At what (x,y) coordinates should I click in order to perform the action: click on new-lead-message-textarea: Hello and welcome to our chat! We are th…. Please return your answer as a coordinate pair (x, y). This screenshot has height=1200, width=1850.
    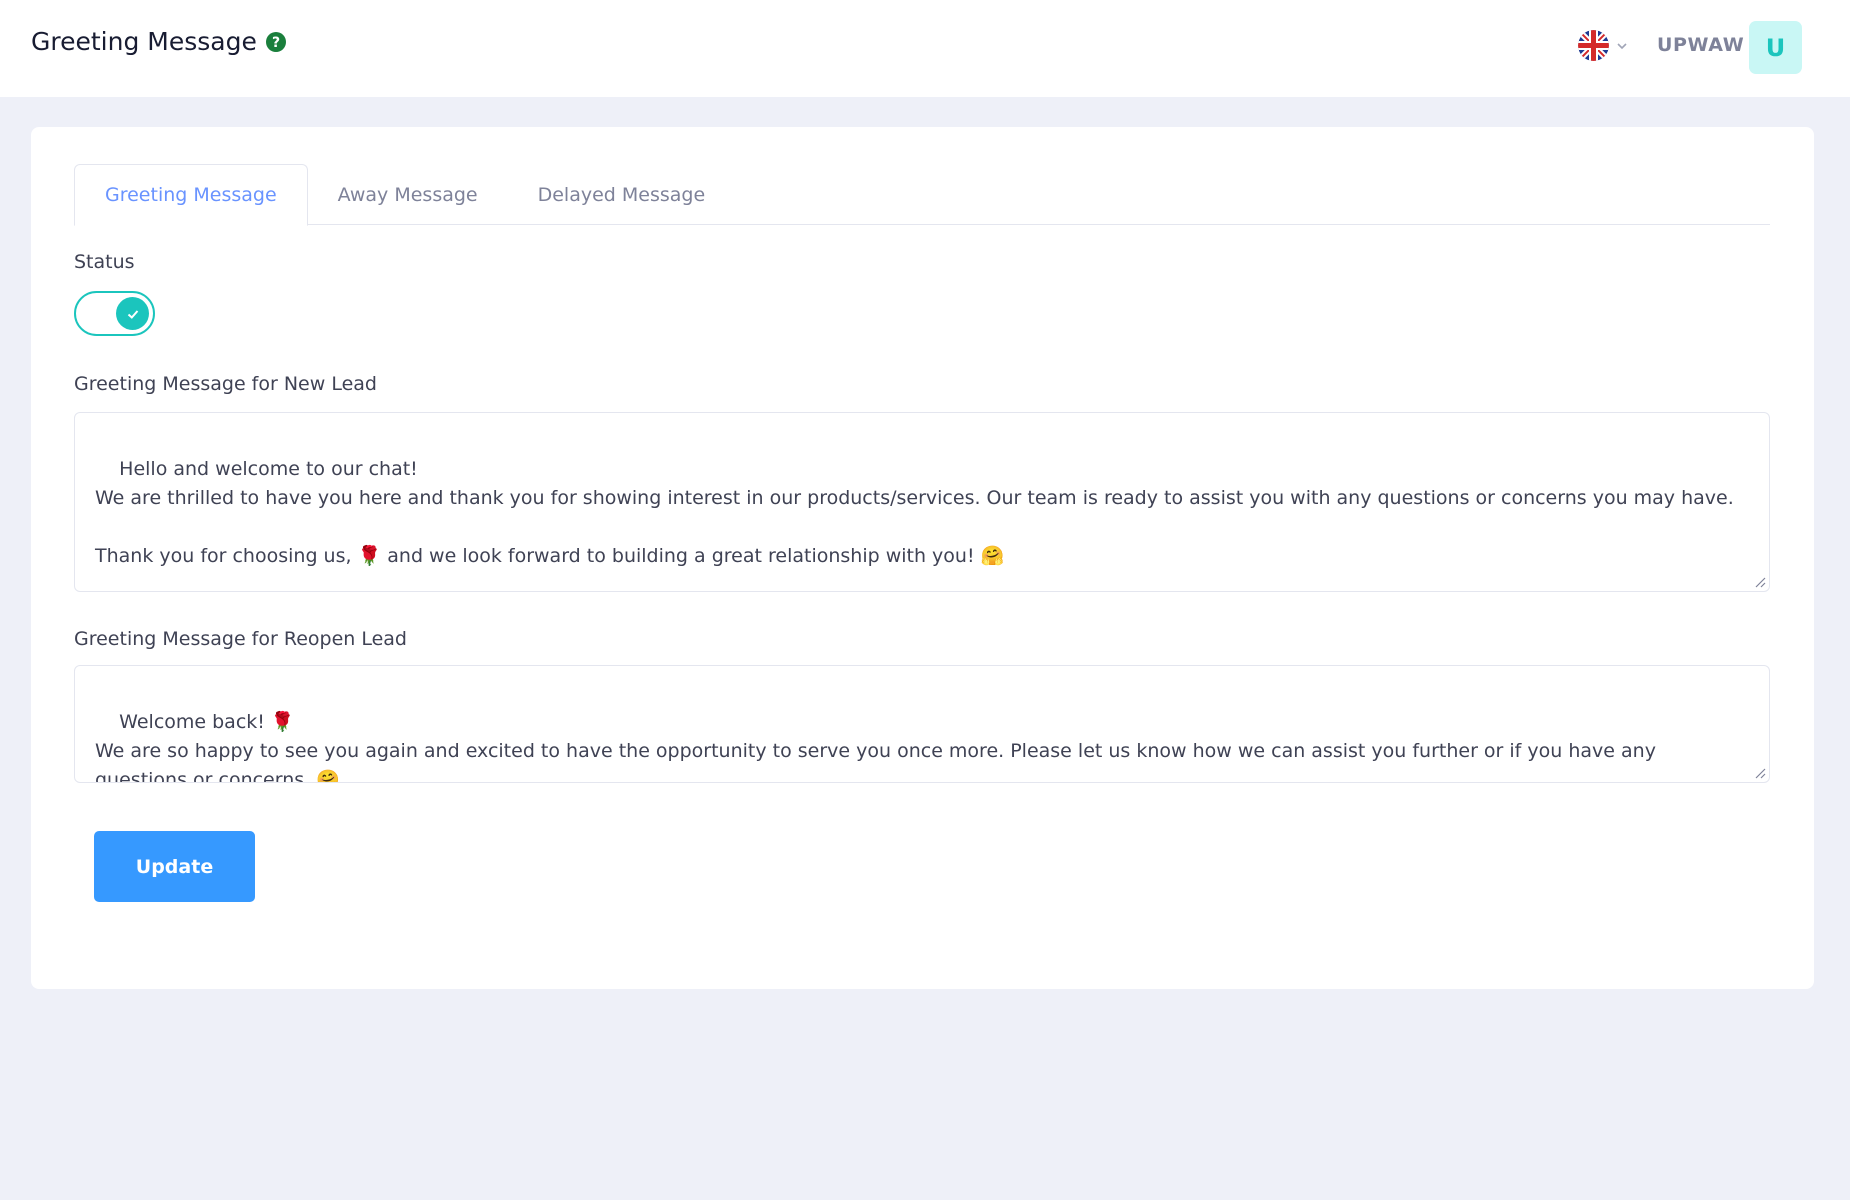
    Looking at the image, I should click on (922, 502).